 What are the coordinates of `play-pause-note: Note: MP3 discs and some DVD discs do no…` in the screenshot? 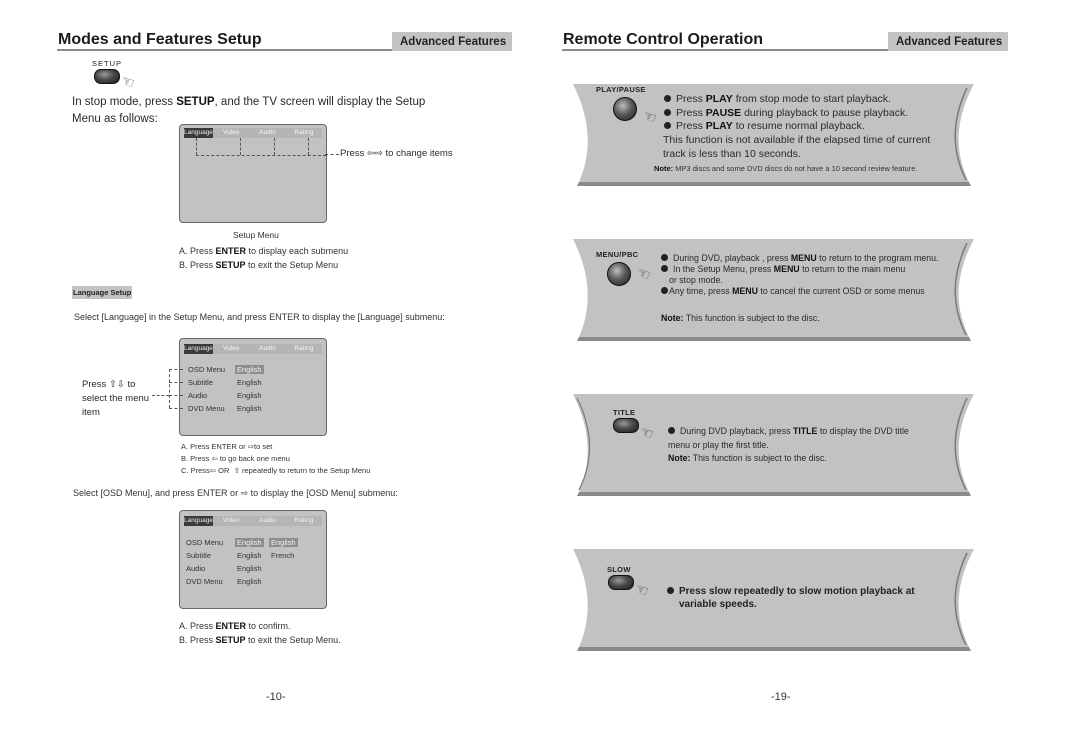 It's located at (786, 168).